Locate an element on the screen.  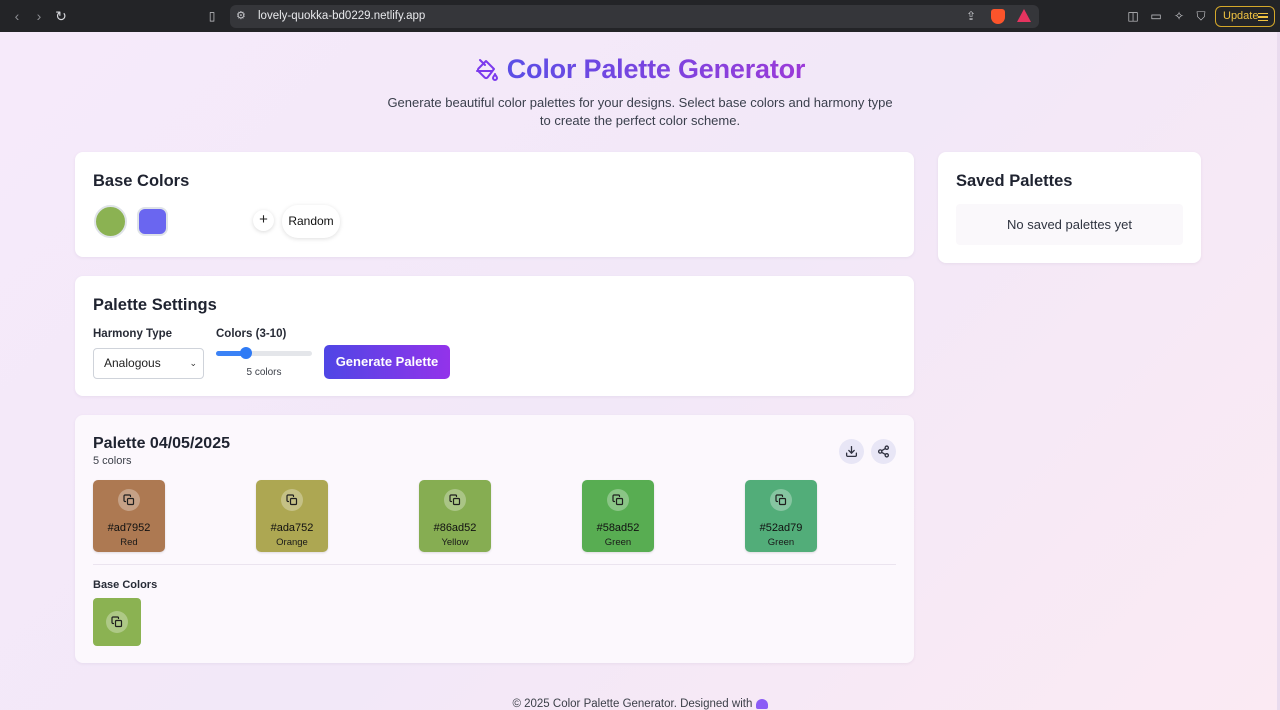
colors-slider-thumb is located at coordinates (246, 353).